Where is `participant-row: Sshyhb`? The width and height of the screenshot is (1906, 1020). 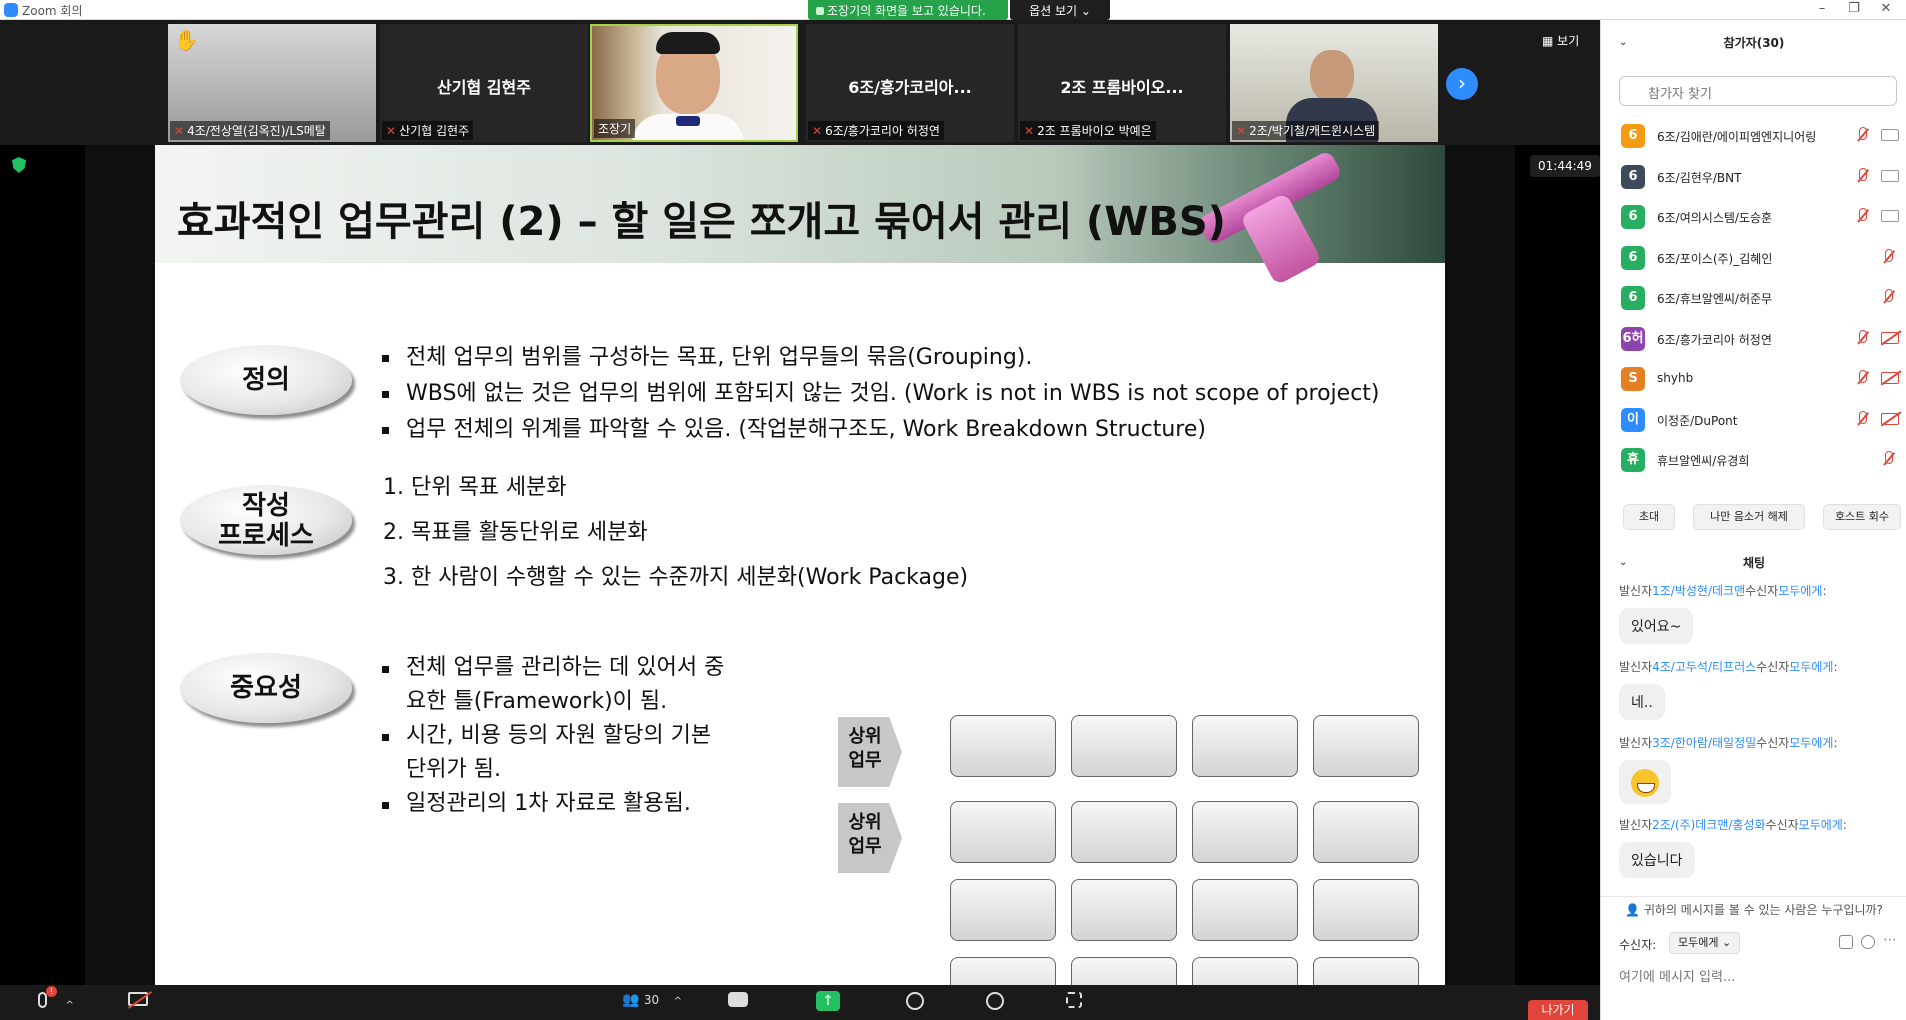 participant-row: Sshyhb is located at coordinates (1753, 379).